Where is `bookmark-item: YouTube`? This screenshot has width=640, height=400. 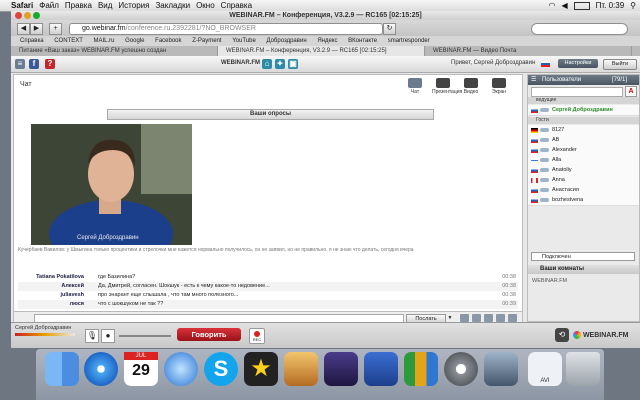
bookmark-item: YouTube is located at coordinates (244, 41).